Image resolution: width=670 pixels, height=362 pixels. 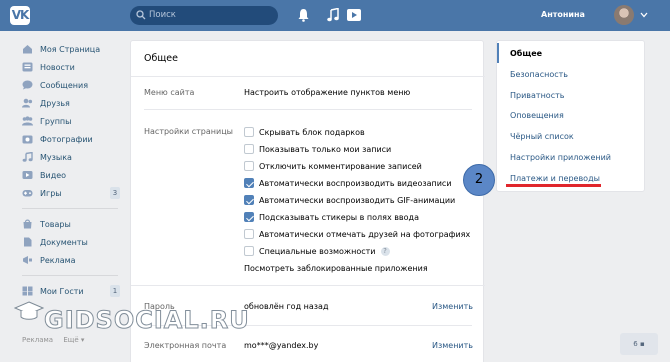 What do you see at coordinates (56, 121) in the screenshot?
I see `sidebar-item-label: Группы` at bounding box center [56, 121].